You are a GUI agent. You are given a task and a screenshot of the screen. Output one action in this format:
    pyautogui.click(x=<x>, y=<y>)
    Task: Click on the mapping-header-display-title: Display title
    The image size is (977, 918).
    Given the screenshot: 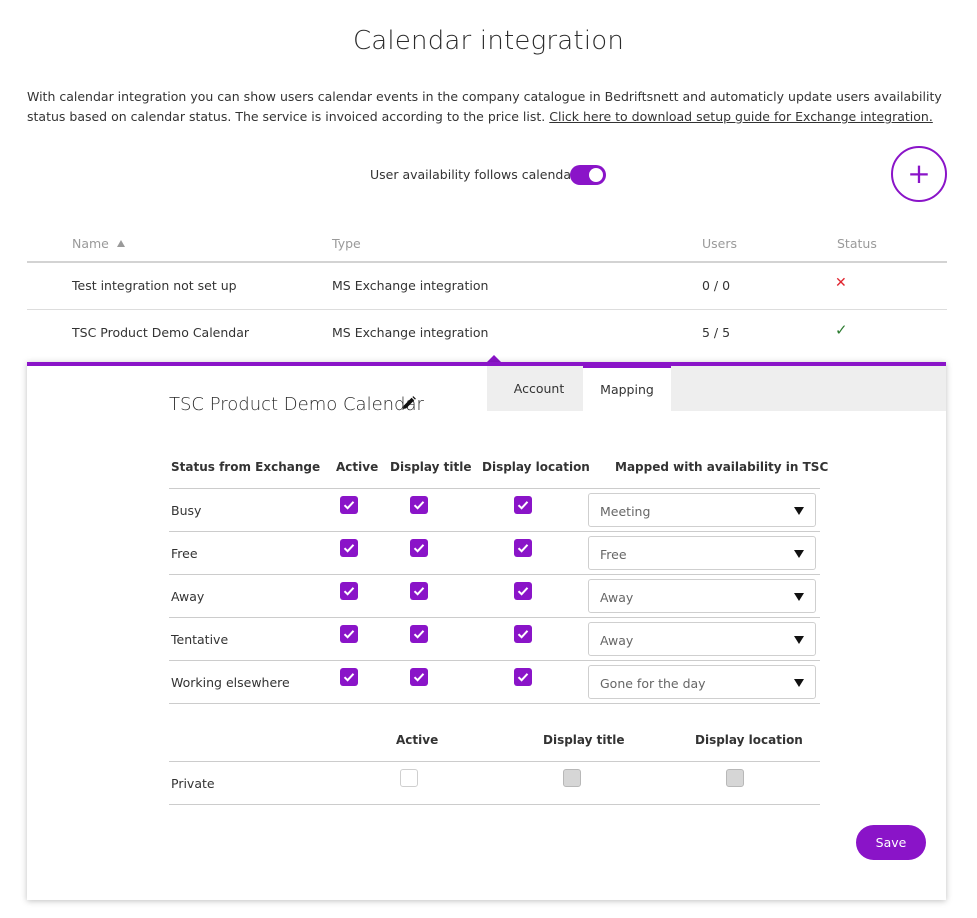 What is the action you would take?
    pyautogui.click(x=431, y=467)
    